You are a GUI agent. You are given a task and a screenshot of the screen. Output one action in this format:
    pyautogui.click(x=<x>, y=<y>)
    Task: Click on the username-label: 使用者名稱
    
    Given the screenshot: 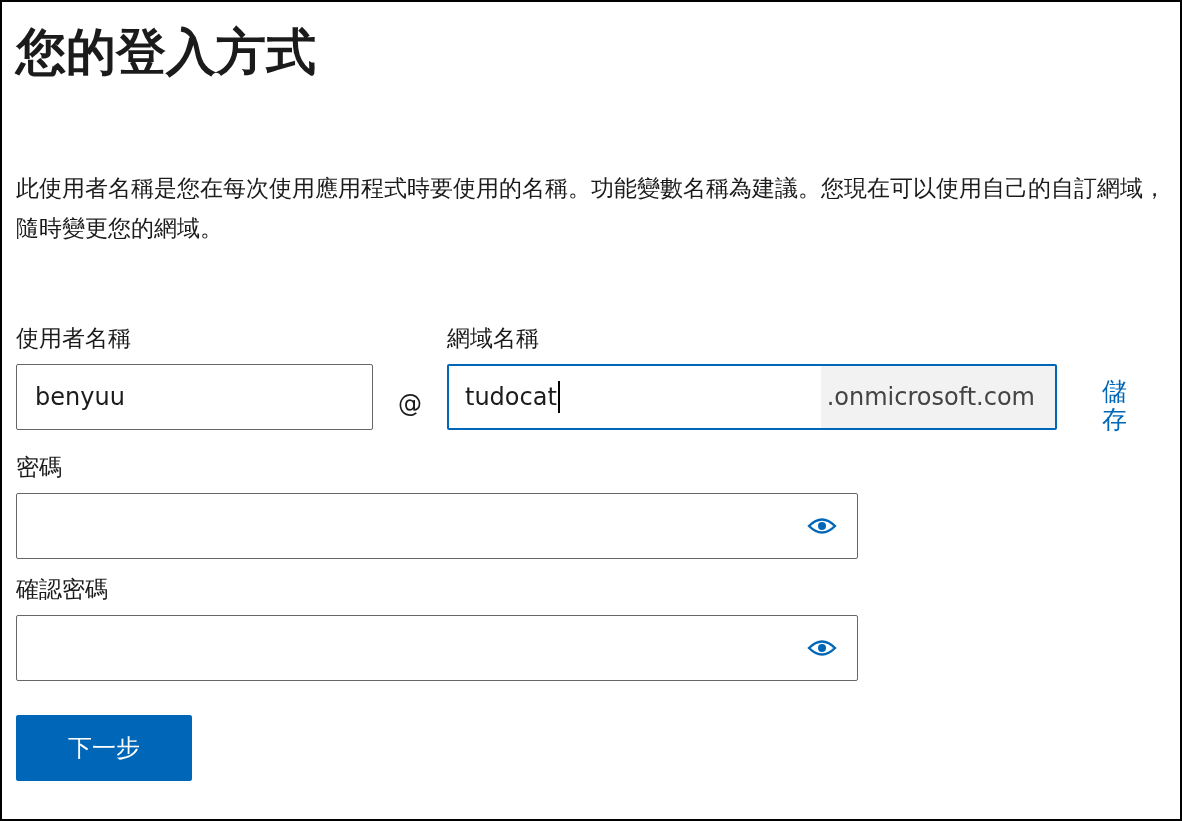 What is the action you would take?
    pyautogui.click(x=73, y=338)
    